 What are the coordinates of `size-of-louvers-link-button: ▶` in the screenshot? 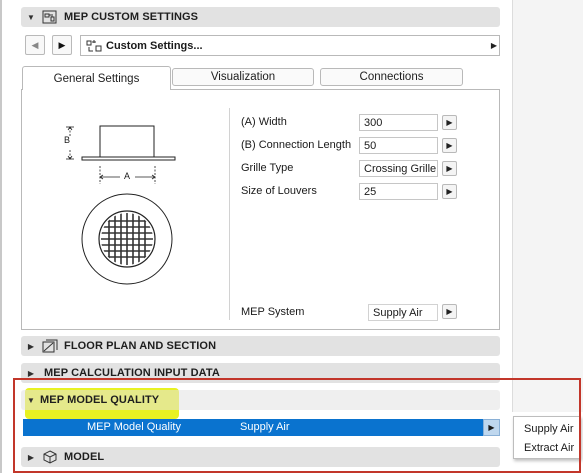 It's located at (449, 191).